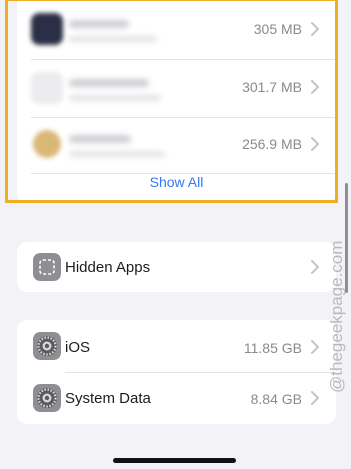 The height and width of the screenshot is (469, 351). I want to click on ios-label: iOS, so click(78, 347).